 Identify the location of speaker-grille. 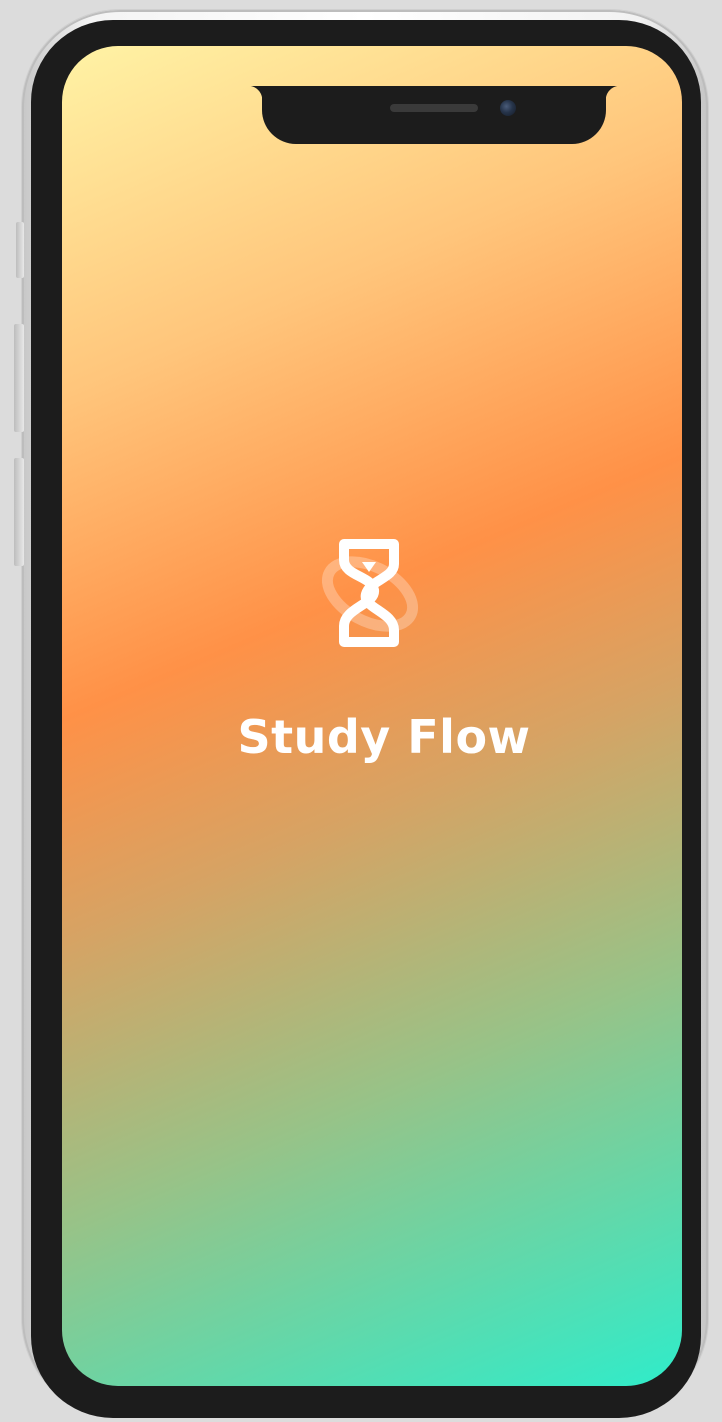
(434, 108).